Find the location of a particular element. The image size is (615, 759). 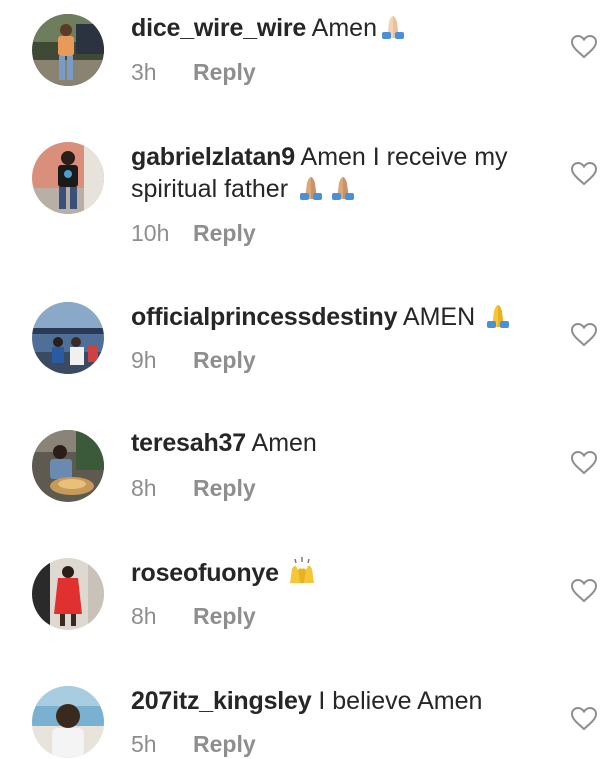

comment-meta: 3h Reply is located at coordinates (193, 72).